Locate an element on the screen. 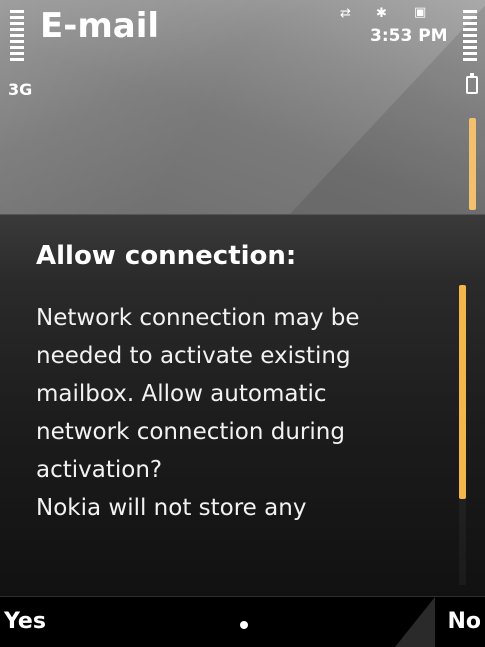 The width and height of the screenshot is (485, 647). dialog-message-line: mailbox. Allow automatic is located at coordinates (181, 394).